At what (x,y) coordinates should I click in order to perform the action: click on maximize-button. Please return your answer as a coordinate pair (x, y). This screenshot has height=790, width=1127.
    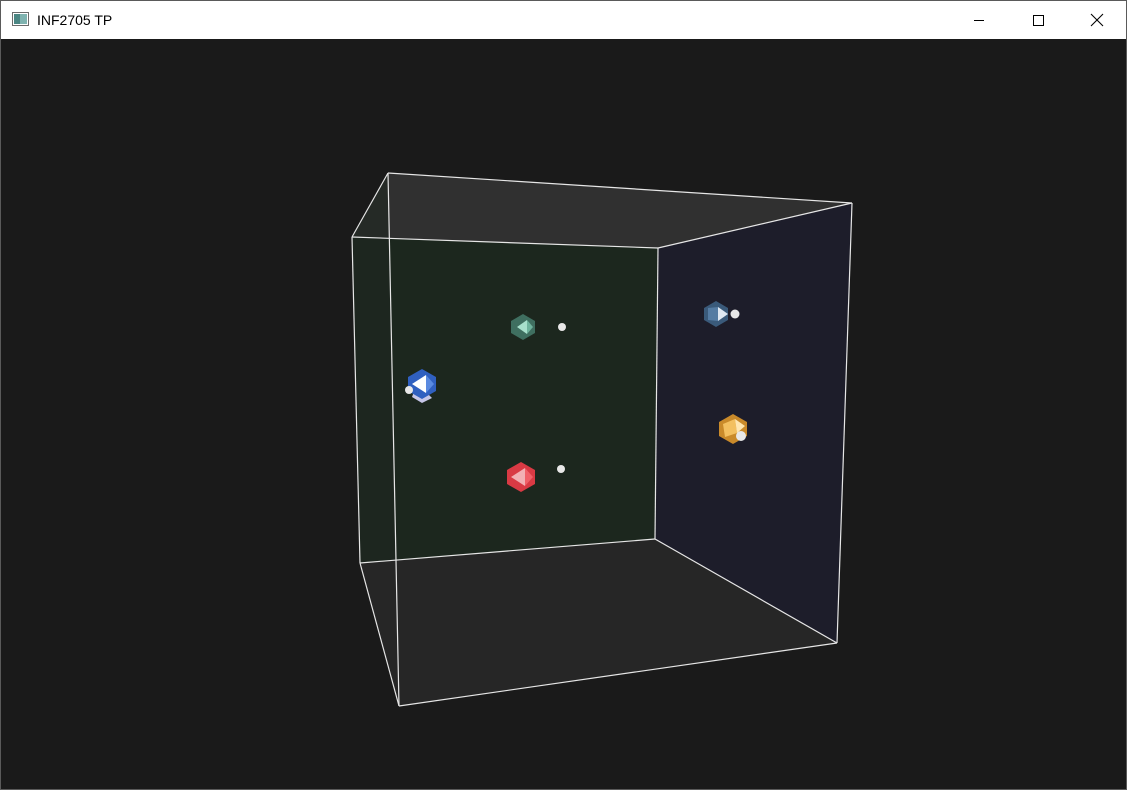
    Looking at the image, I should click on (1038, 20).